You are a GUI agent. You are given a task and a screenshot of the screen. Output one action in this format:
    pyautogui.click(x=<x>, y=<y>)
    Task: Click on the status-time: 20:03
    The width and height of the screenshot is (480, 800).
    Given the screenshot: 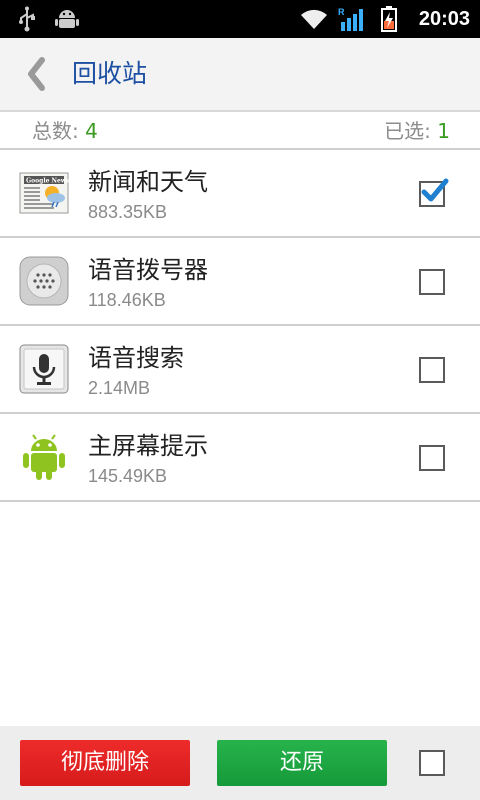 What is the action you would take?
    pyautogui.click(x=444, y=19)
    